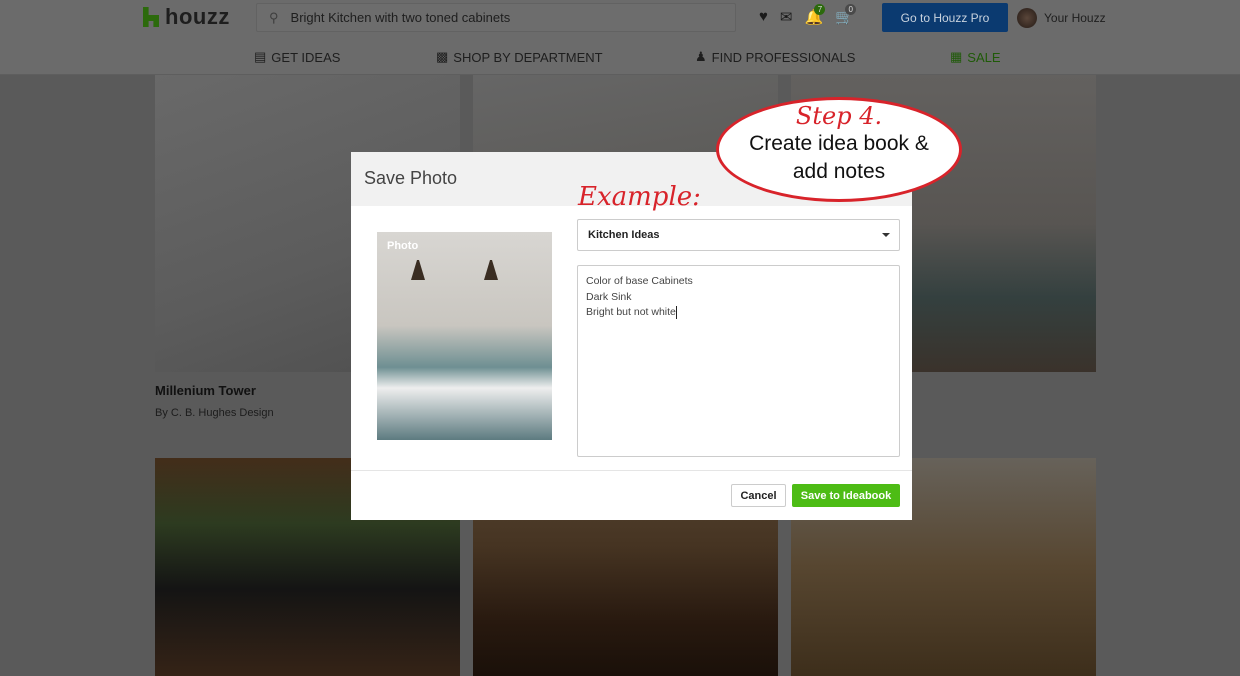 This screenshot has width=1240, height=676. Describe the element at coordinates (631, 312) in the screenshot. I see `note-line: Bright but not white` at that location.